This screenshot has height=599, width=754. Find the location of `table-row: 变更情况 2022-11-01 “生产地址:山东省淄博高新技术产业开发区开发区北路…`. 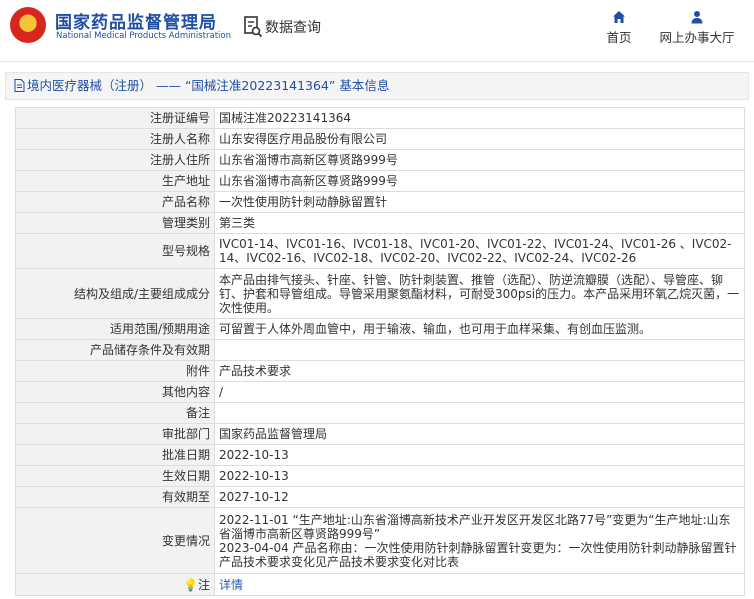

table-row: 变更情况 2022-11-01 “生产地址:山东省淄博高新技术产业开发区开发区北路… is located at coordinates (380, 540).